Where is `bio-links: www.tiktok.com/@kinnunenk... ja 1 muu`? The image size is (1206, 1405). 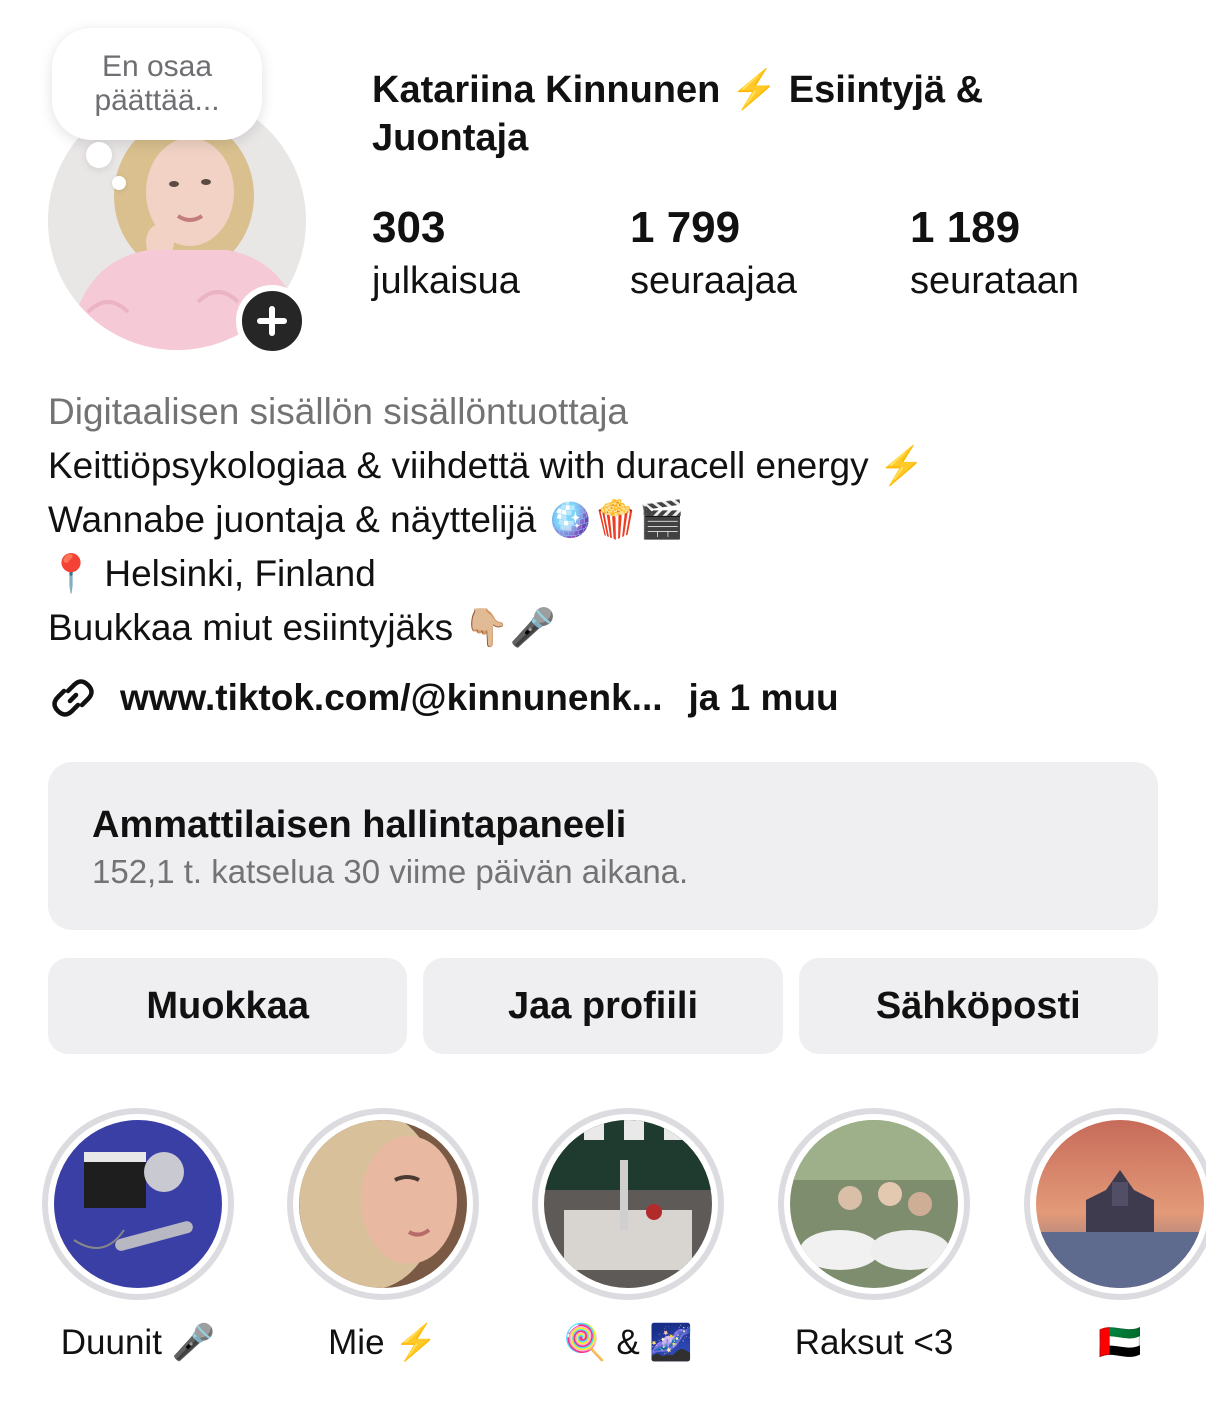 bio-links: www.tiktok.com/@kinnunenk... ja 1 muu is located at coordinates (608, 698).